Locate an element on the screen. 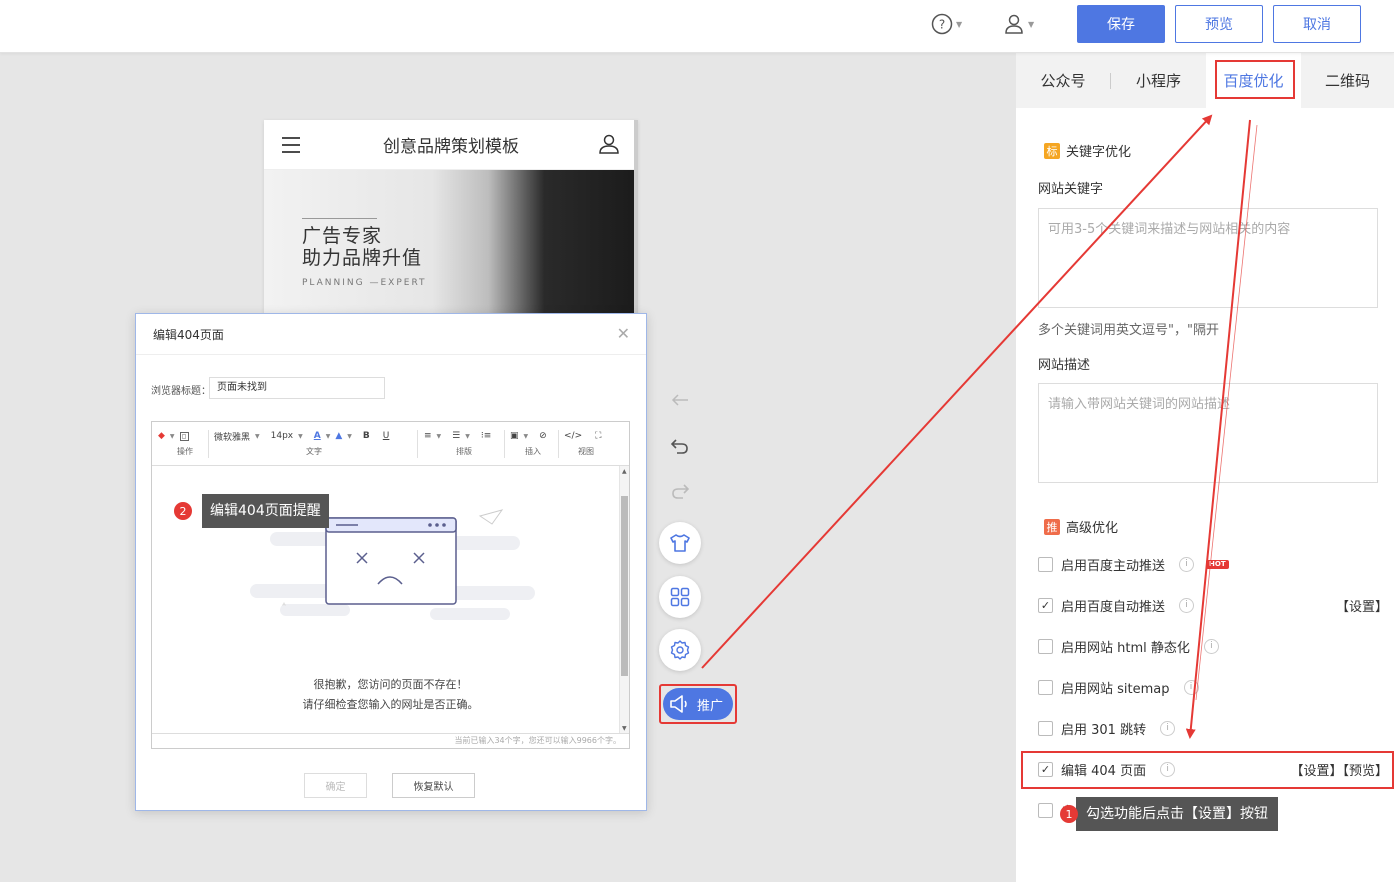  font-size-select: 14px is located at coordinates (282, 436).